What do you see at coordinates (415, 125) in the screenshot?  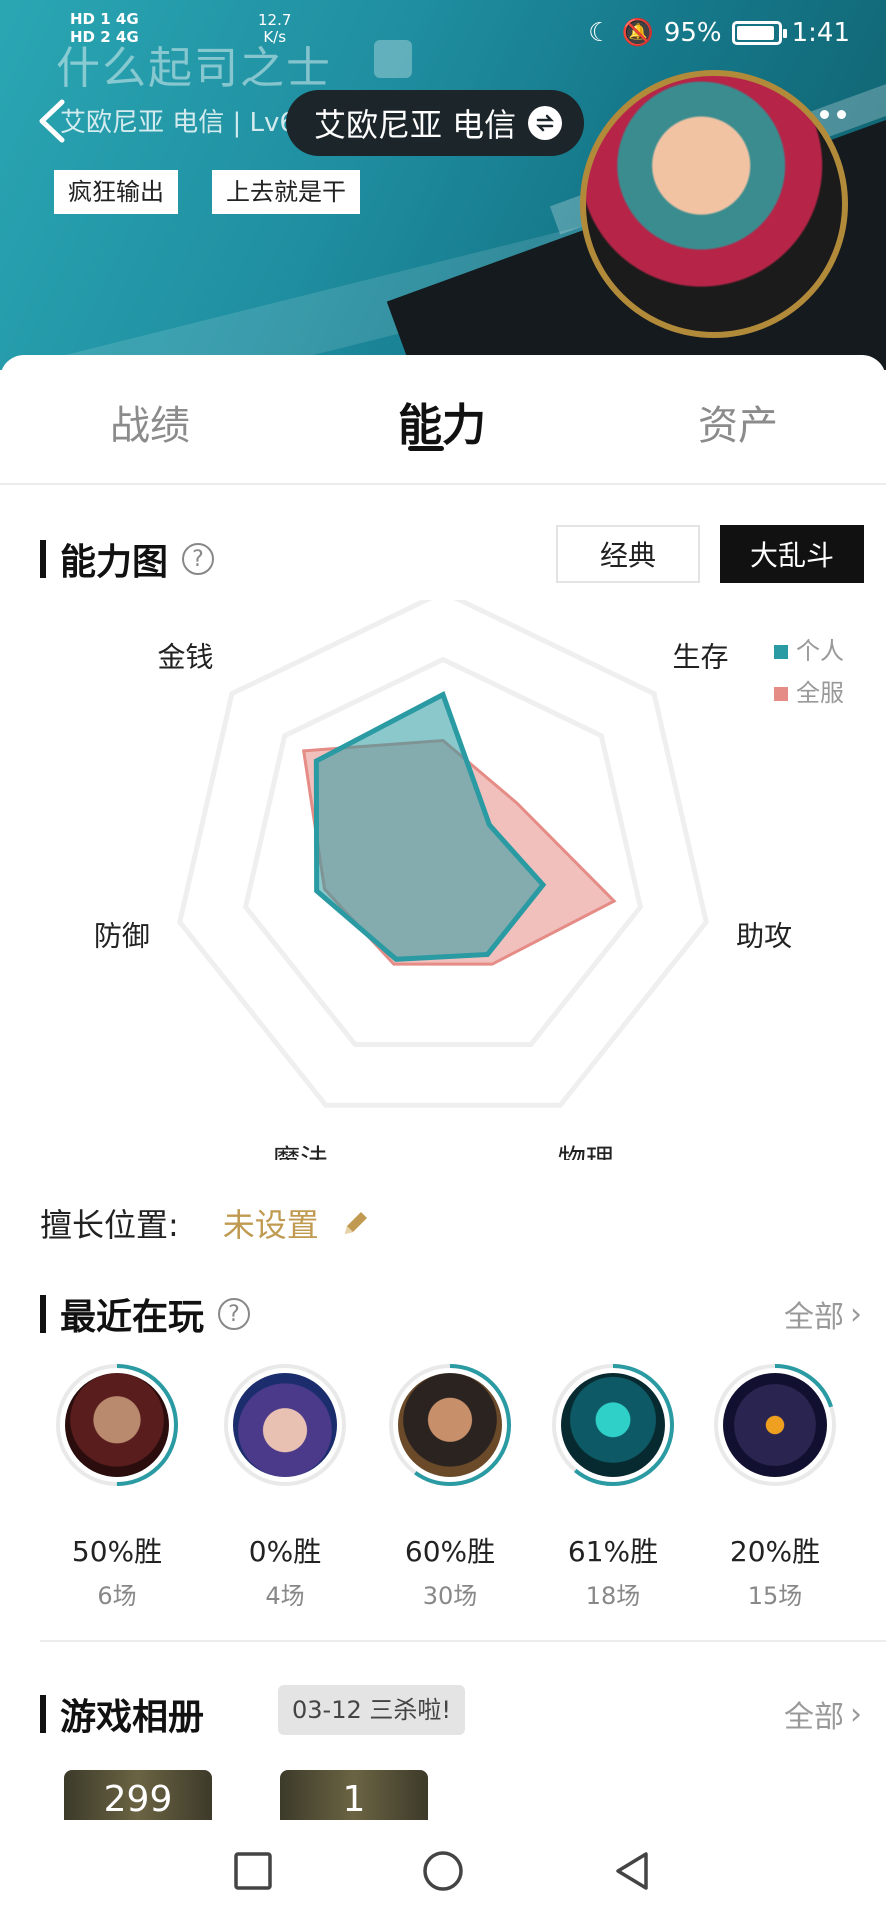 I see `server-name: 艾欧尼亚 电信` at bounding box center [415, 125].